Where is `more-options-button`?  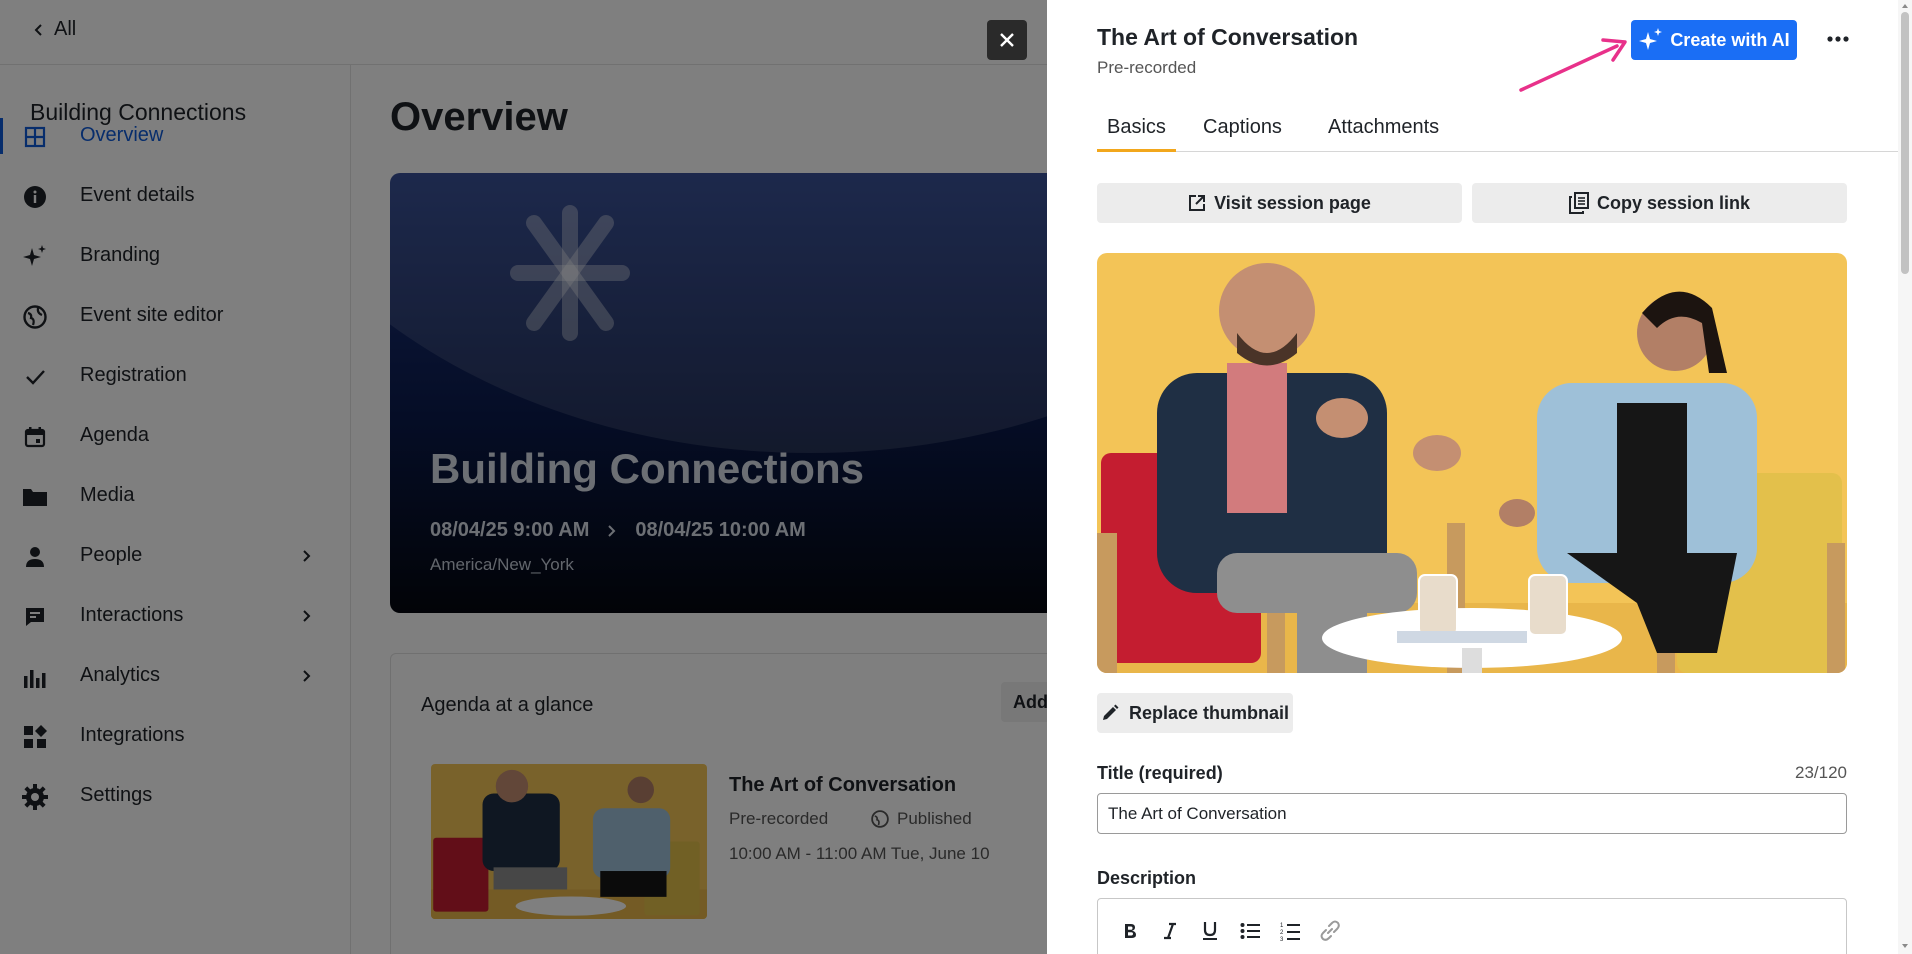
more-options-button is located at coordinates (1838, 39).